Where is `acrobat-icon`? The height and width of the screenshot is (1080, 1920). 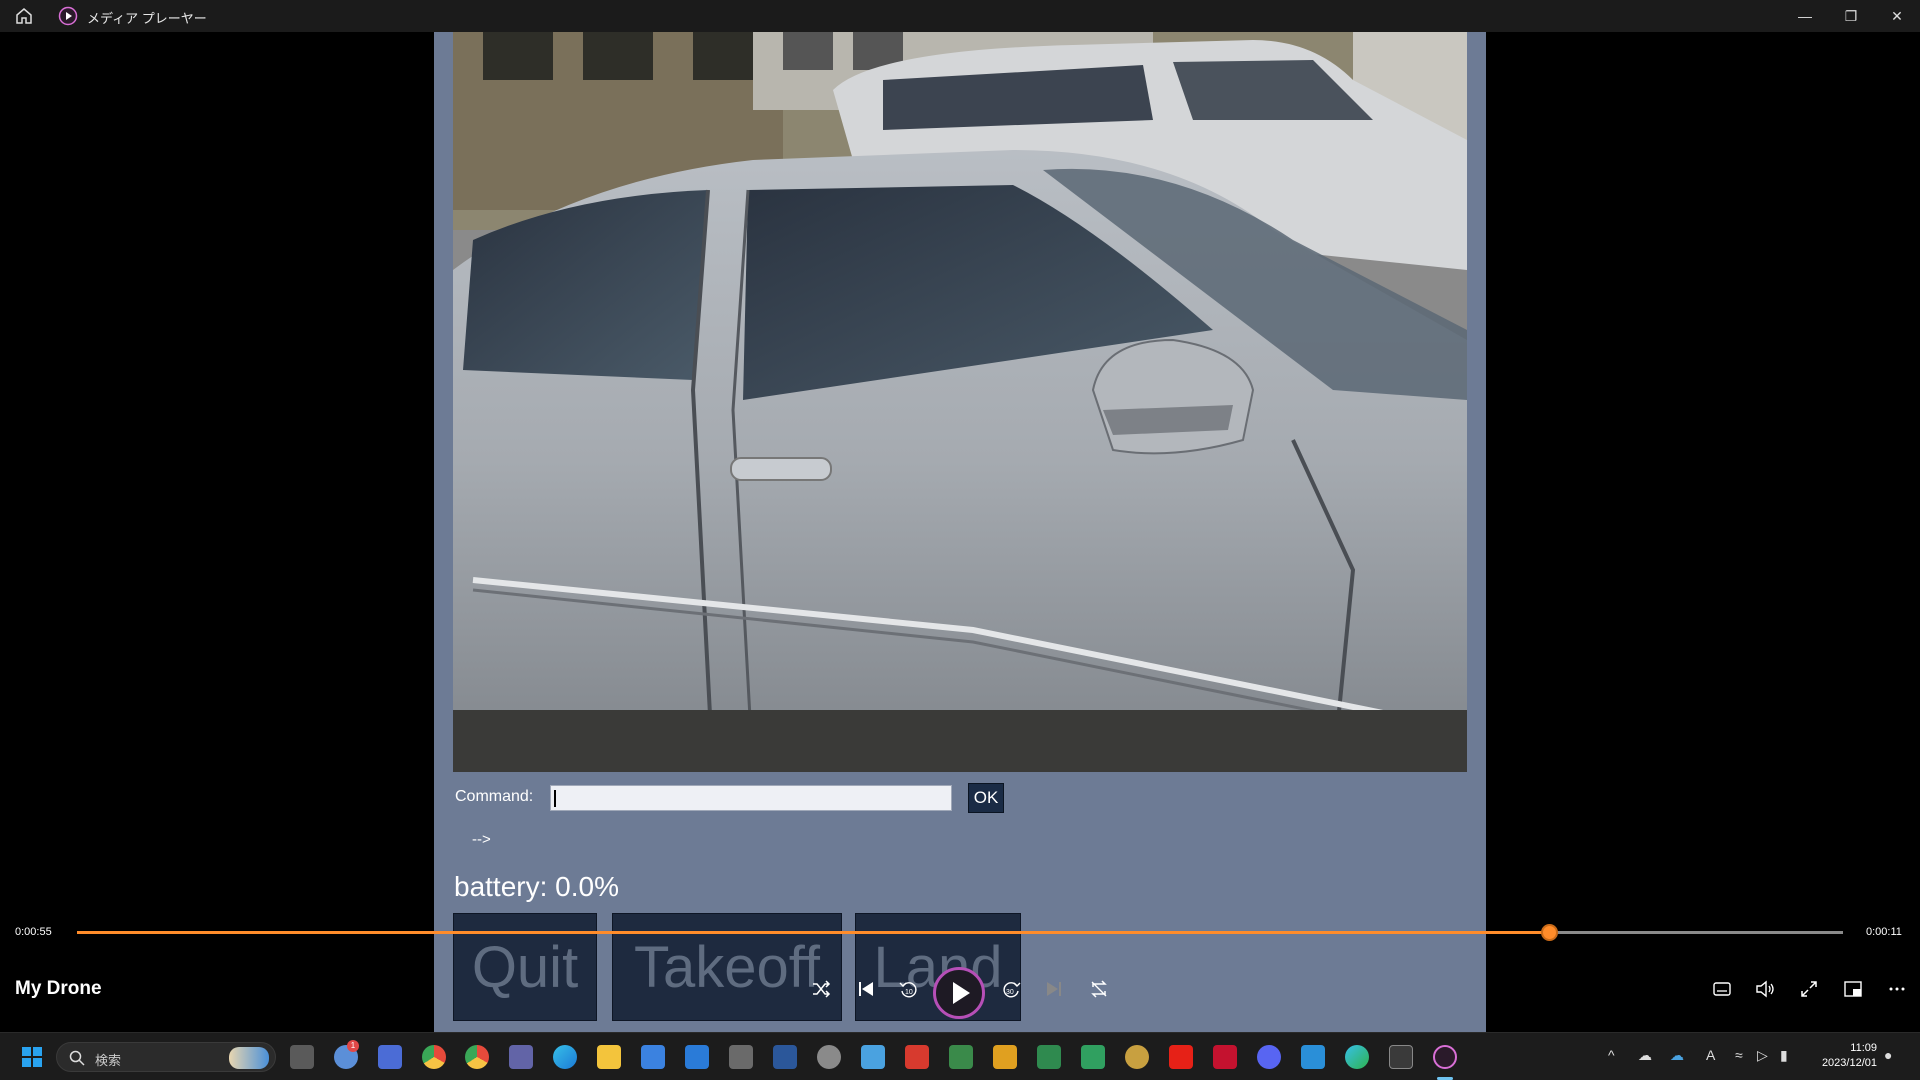
acrobat-icon is located at coordinates (917, 1057).